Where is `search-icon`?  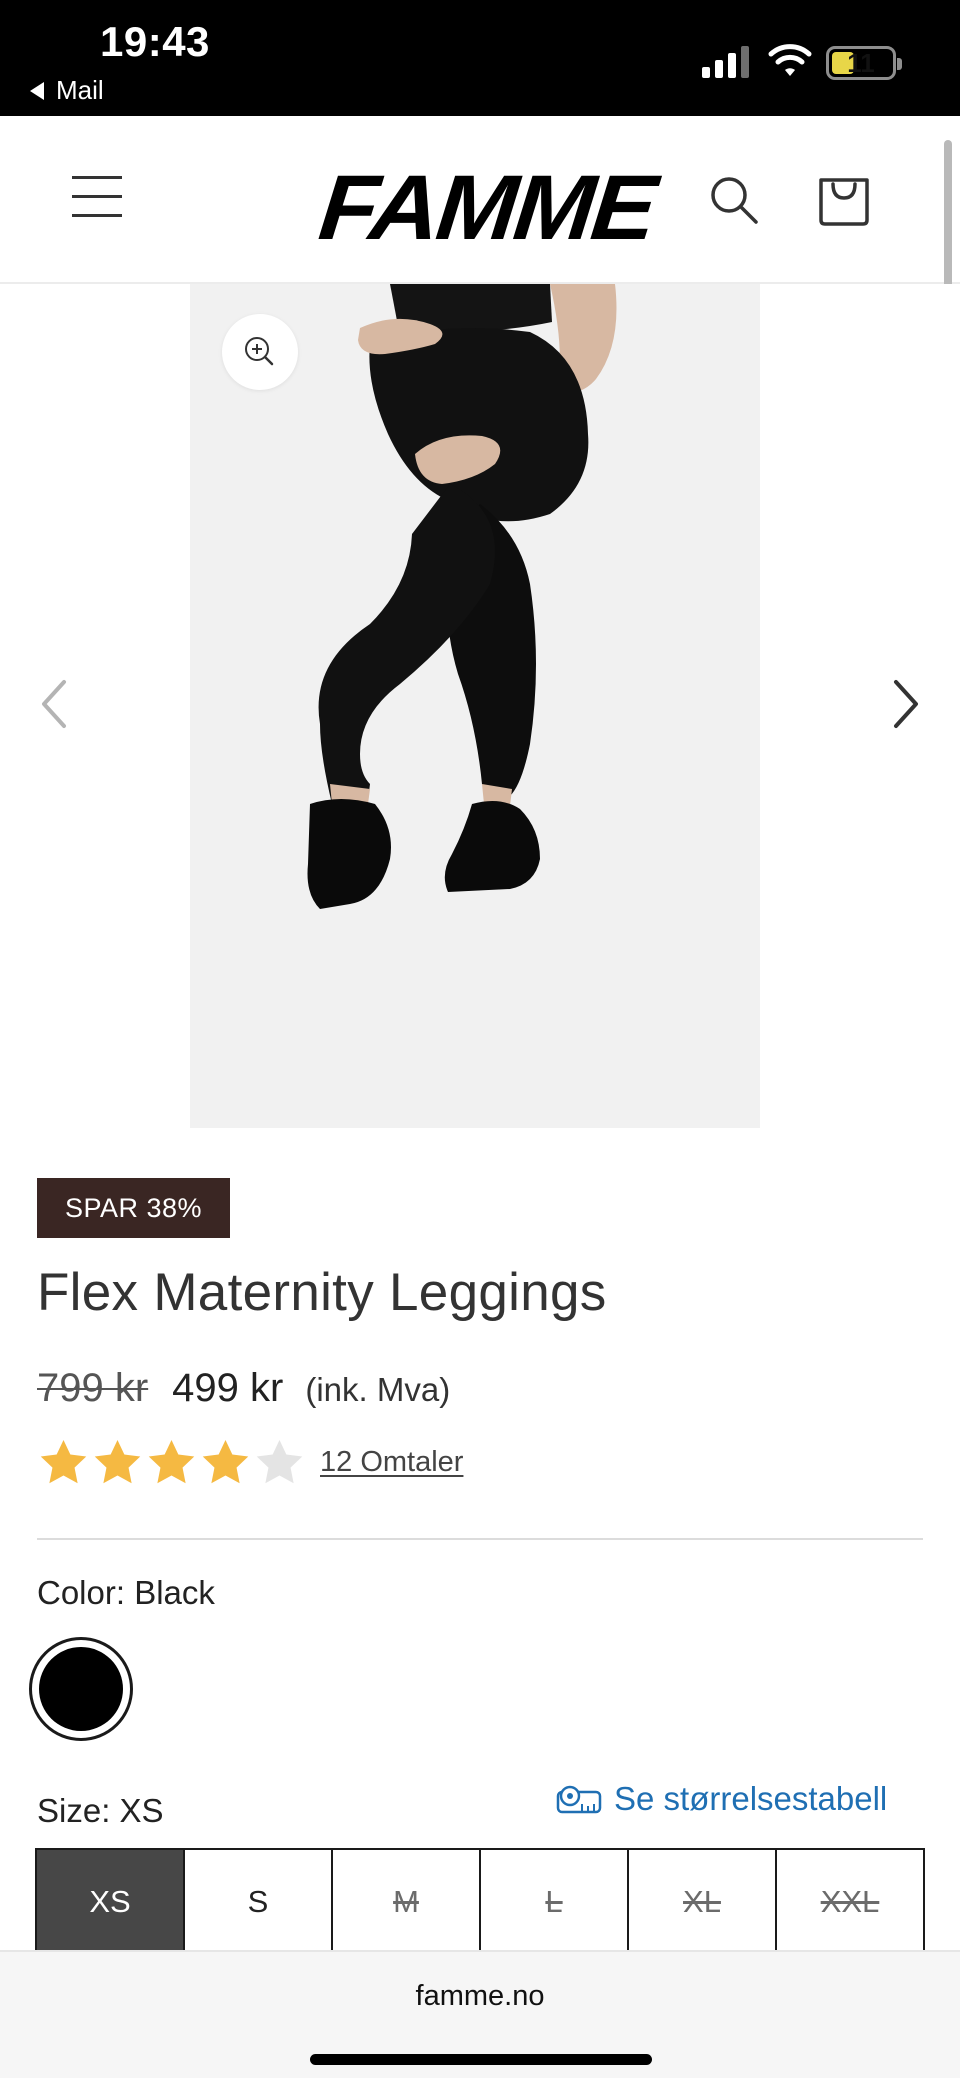
search-icon is located at coordinates (734, 200).